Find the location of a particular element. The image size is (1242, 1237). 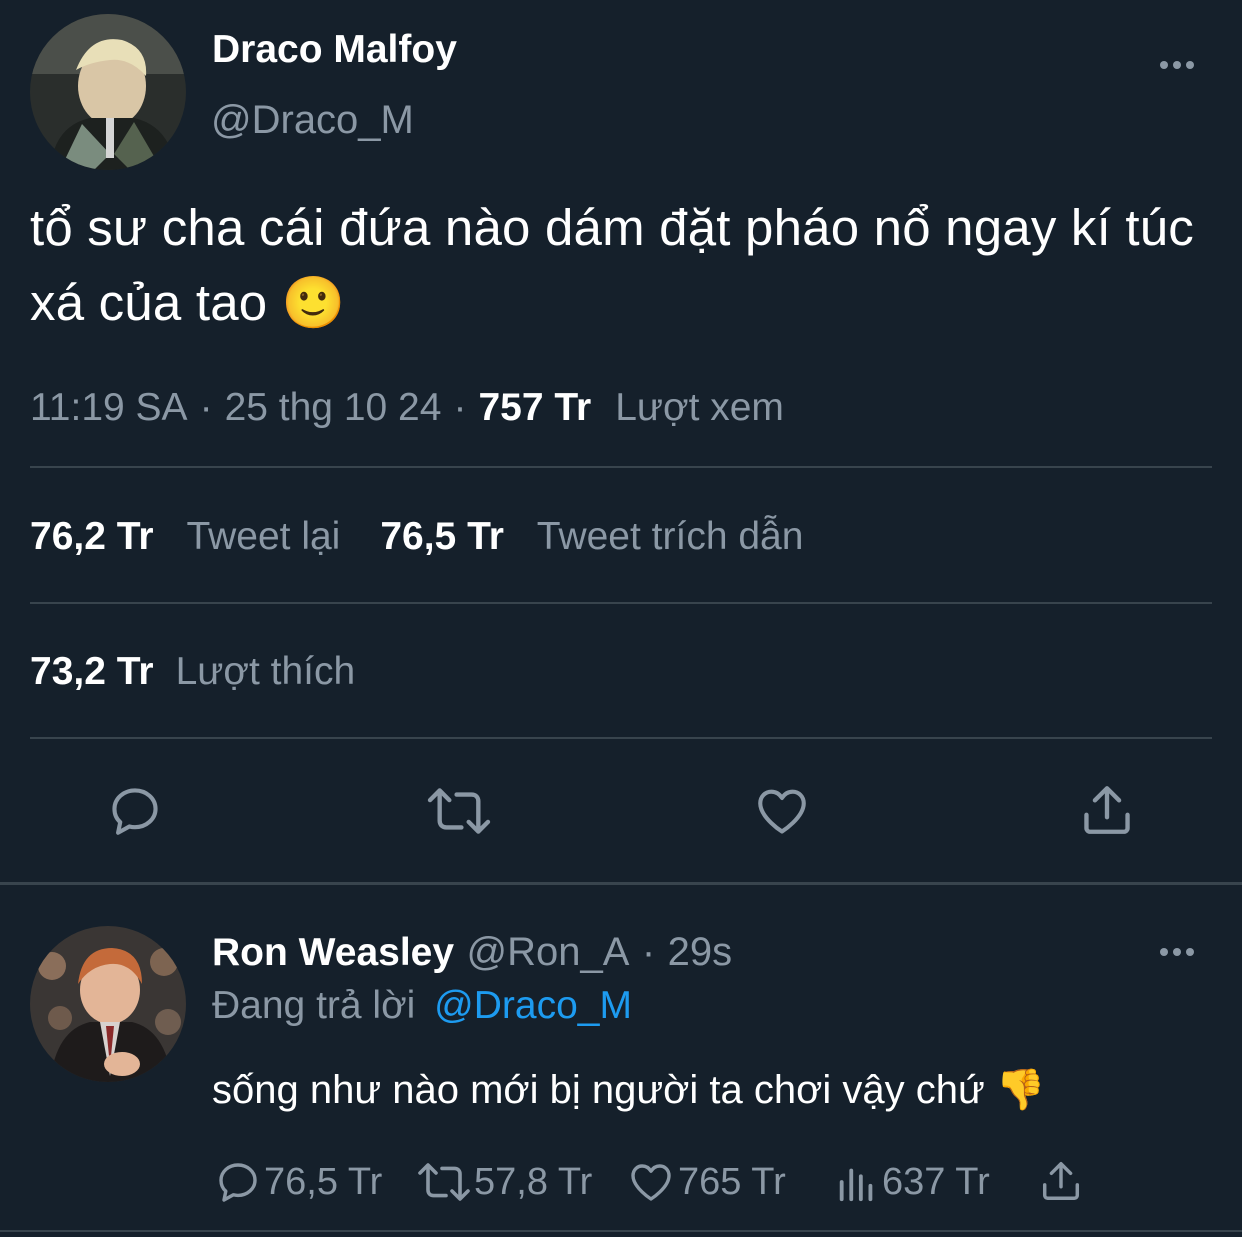

author-handle: @Draco_M is located at coordinates (312, 120).